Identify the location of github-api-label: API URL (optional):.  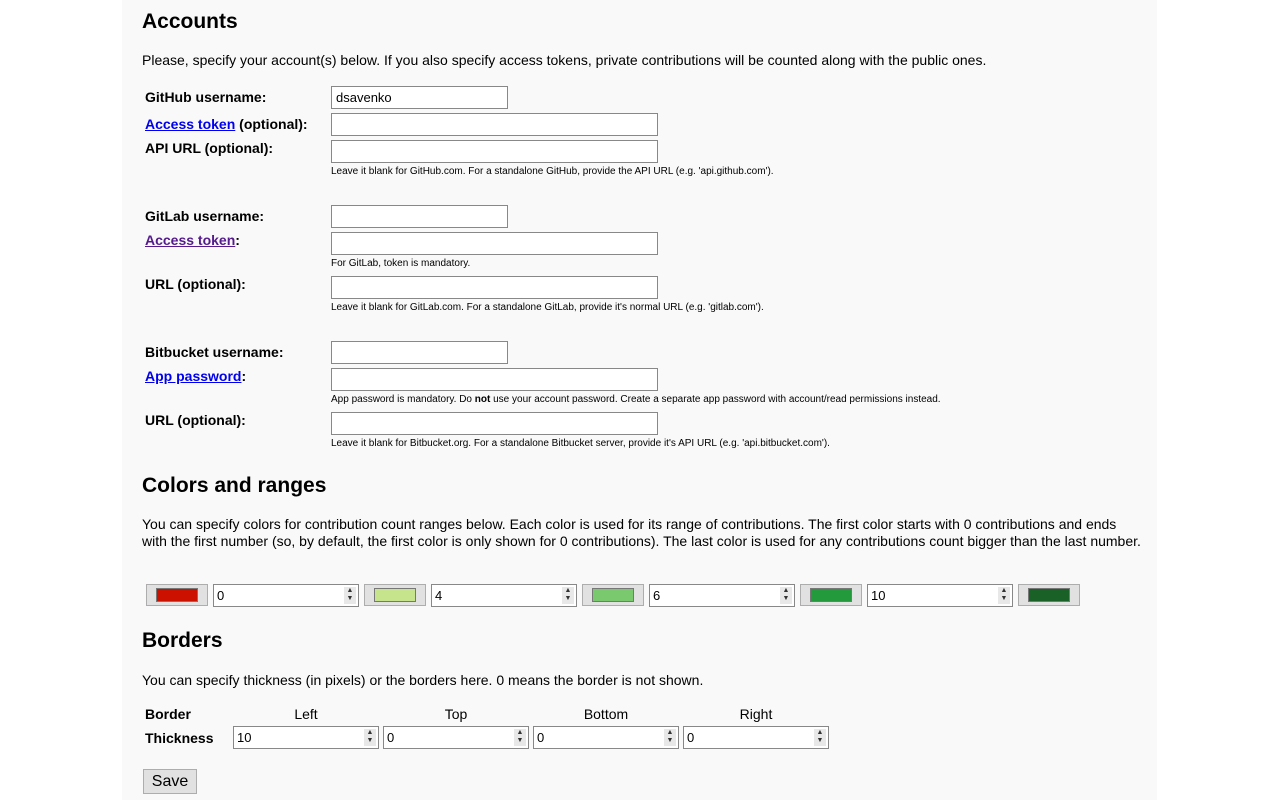
(209, 148).